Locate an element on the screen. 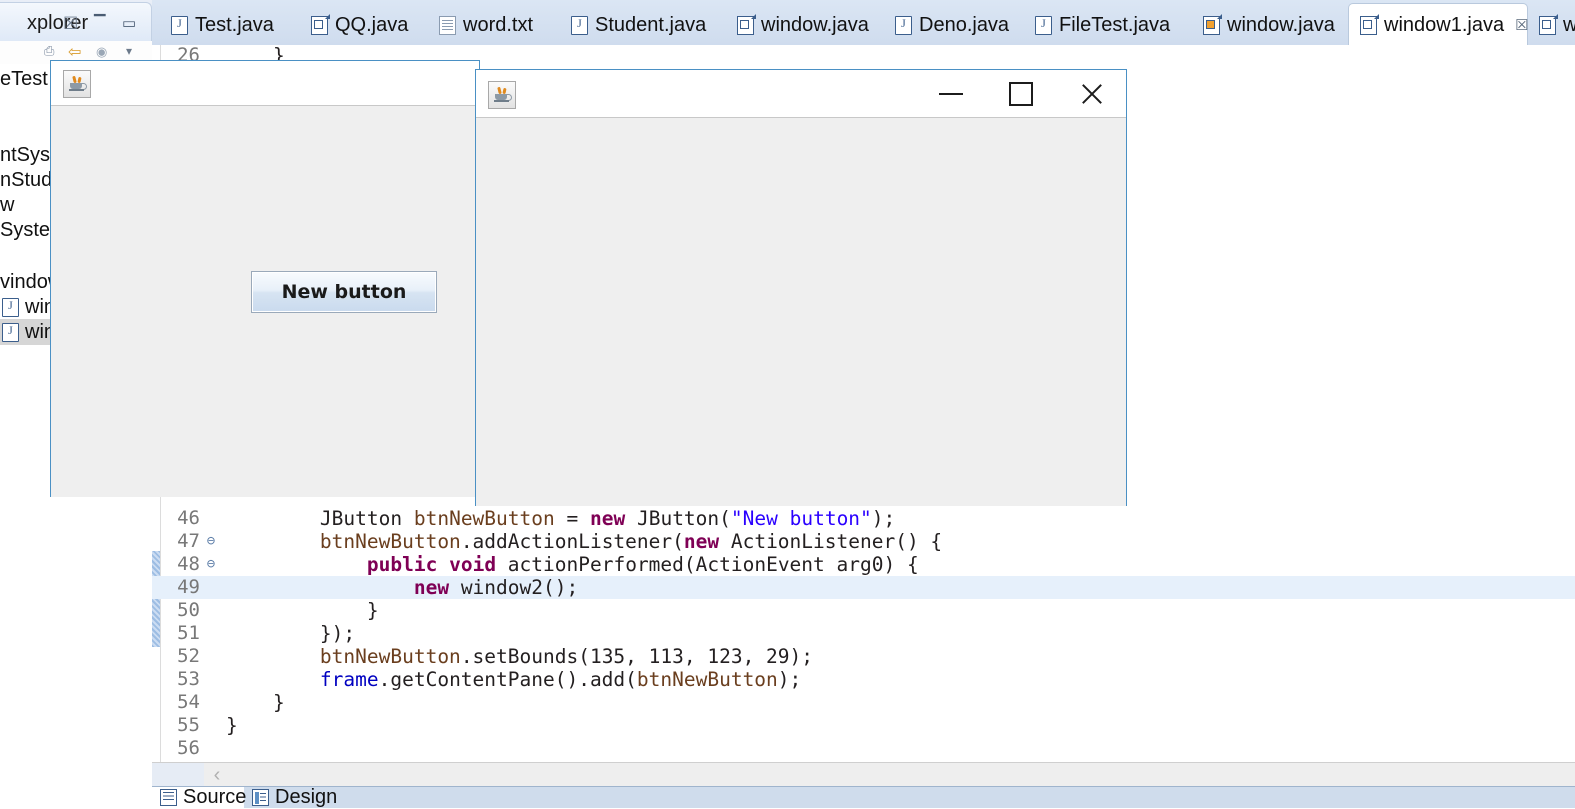  editor-tab-window1-java: window1.java ☒ is located at coordinates (1438, 24).